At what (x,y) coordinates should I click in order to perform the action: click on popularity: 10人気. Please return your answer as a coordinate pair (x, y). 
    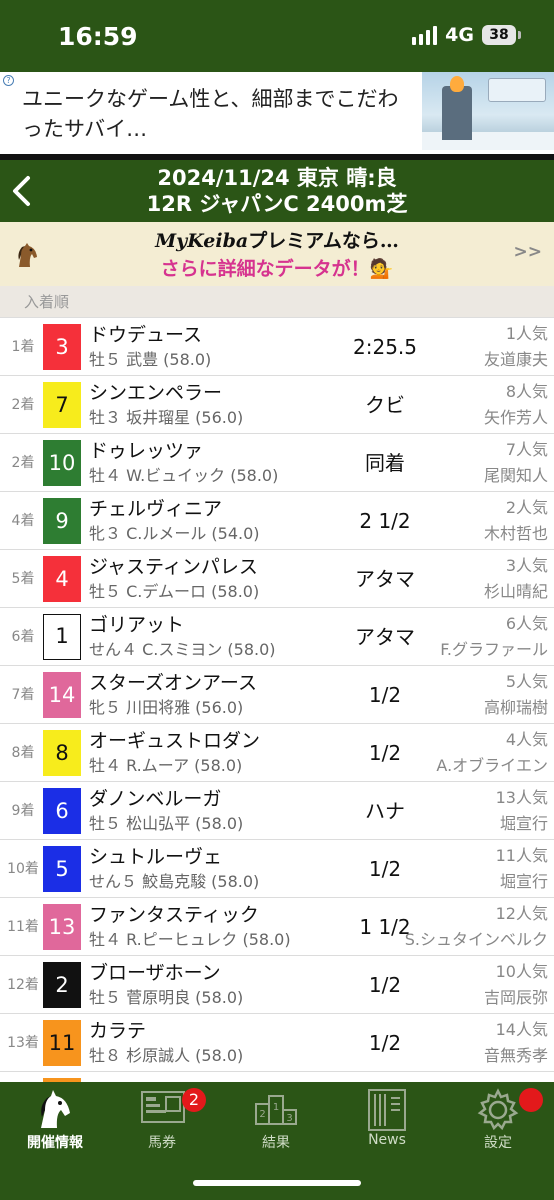
    Looking at the image, I should click on (521, 971).